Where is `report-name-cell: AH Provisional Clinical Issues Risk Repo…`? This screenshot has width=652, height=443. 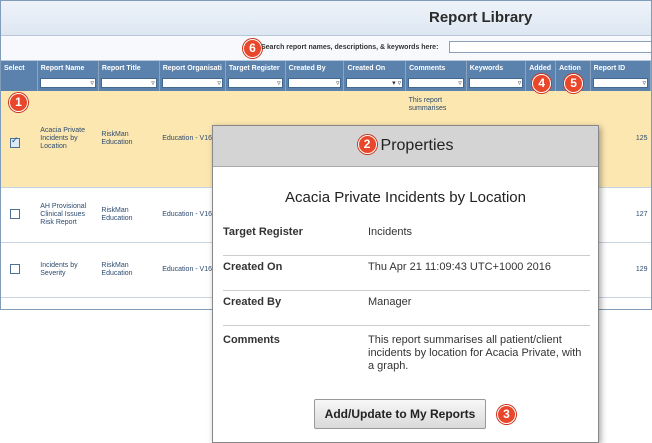
report-name-cell: AH Provisional Clinical Issues Risk Repo… is located at coordinates (68, 215).